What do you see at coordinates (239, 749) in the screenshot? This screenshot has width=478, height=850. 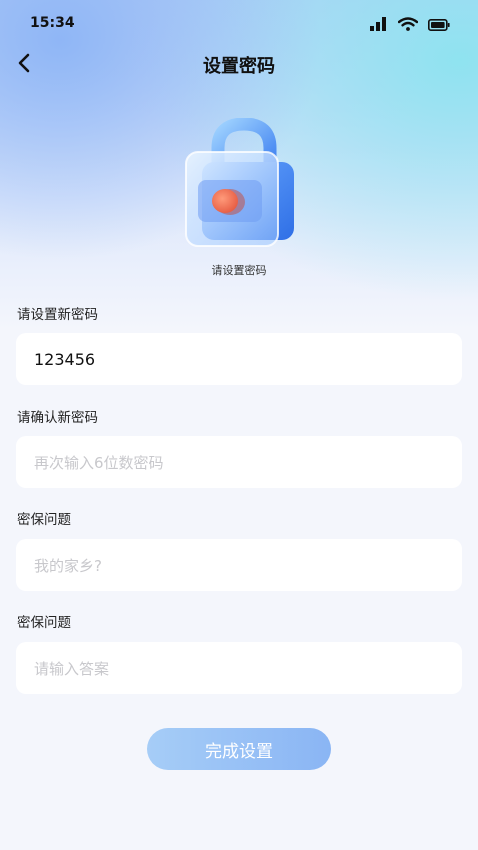 I see `complete-setup-button: 完成设置` at bounding box center [239, 749].